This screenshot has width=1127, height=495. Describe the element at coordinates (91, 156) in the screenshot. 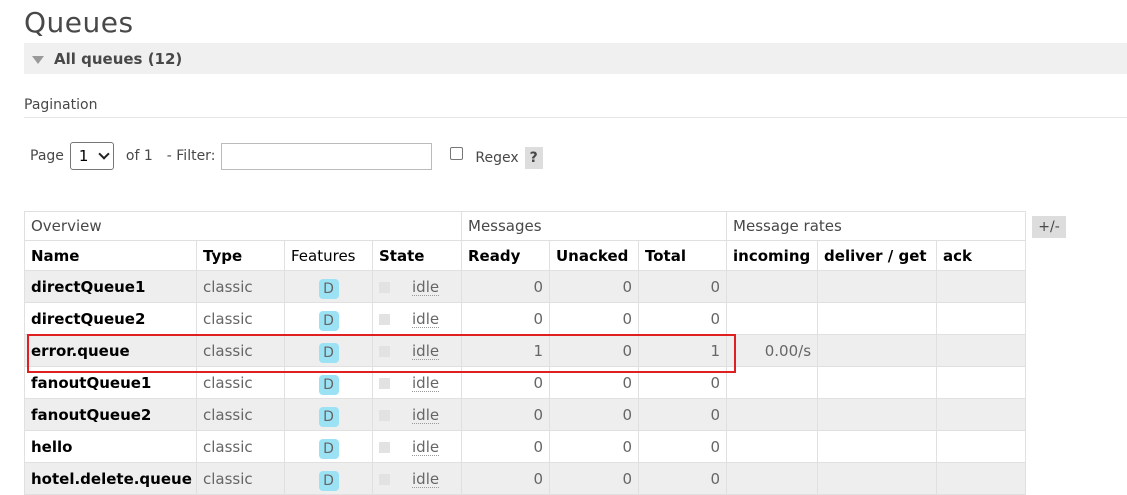

I see `page-select: 1` at that location.